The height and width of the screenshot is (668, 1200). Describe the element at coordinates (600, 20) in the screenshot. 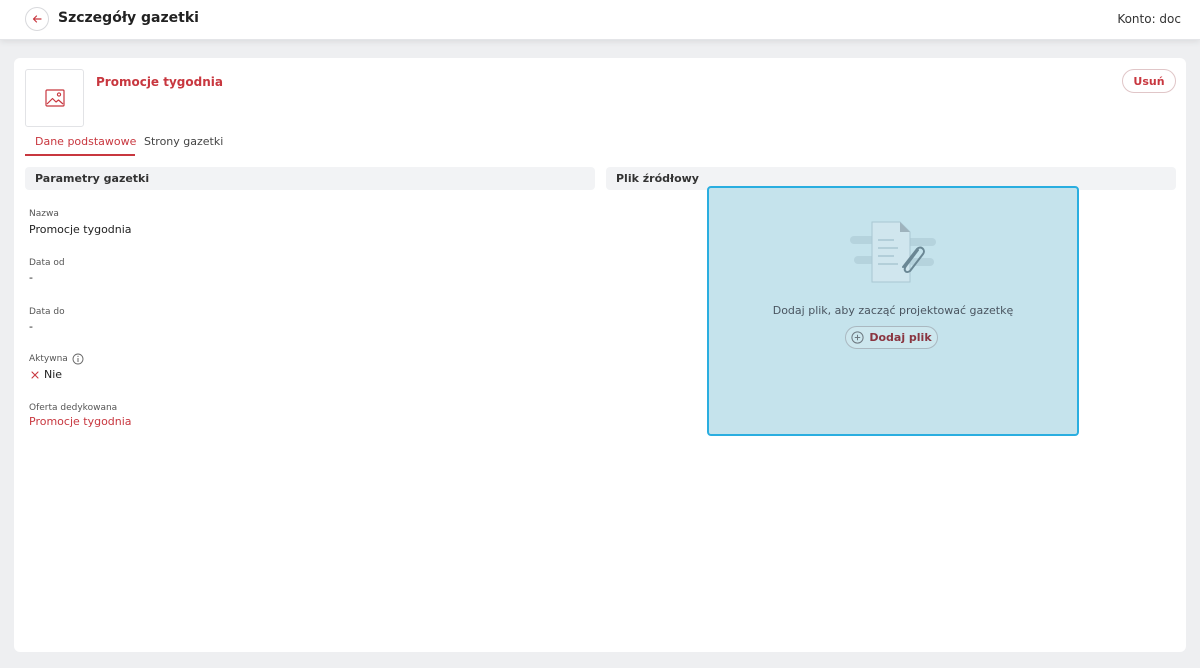

I see `top-header: Szczegóły gazetki Konto: doc` at that location.